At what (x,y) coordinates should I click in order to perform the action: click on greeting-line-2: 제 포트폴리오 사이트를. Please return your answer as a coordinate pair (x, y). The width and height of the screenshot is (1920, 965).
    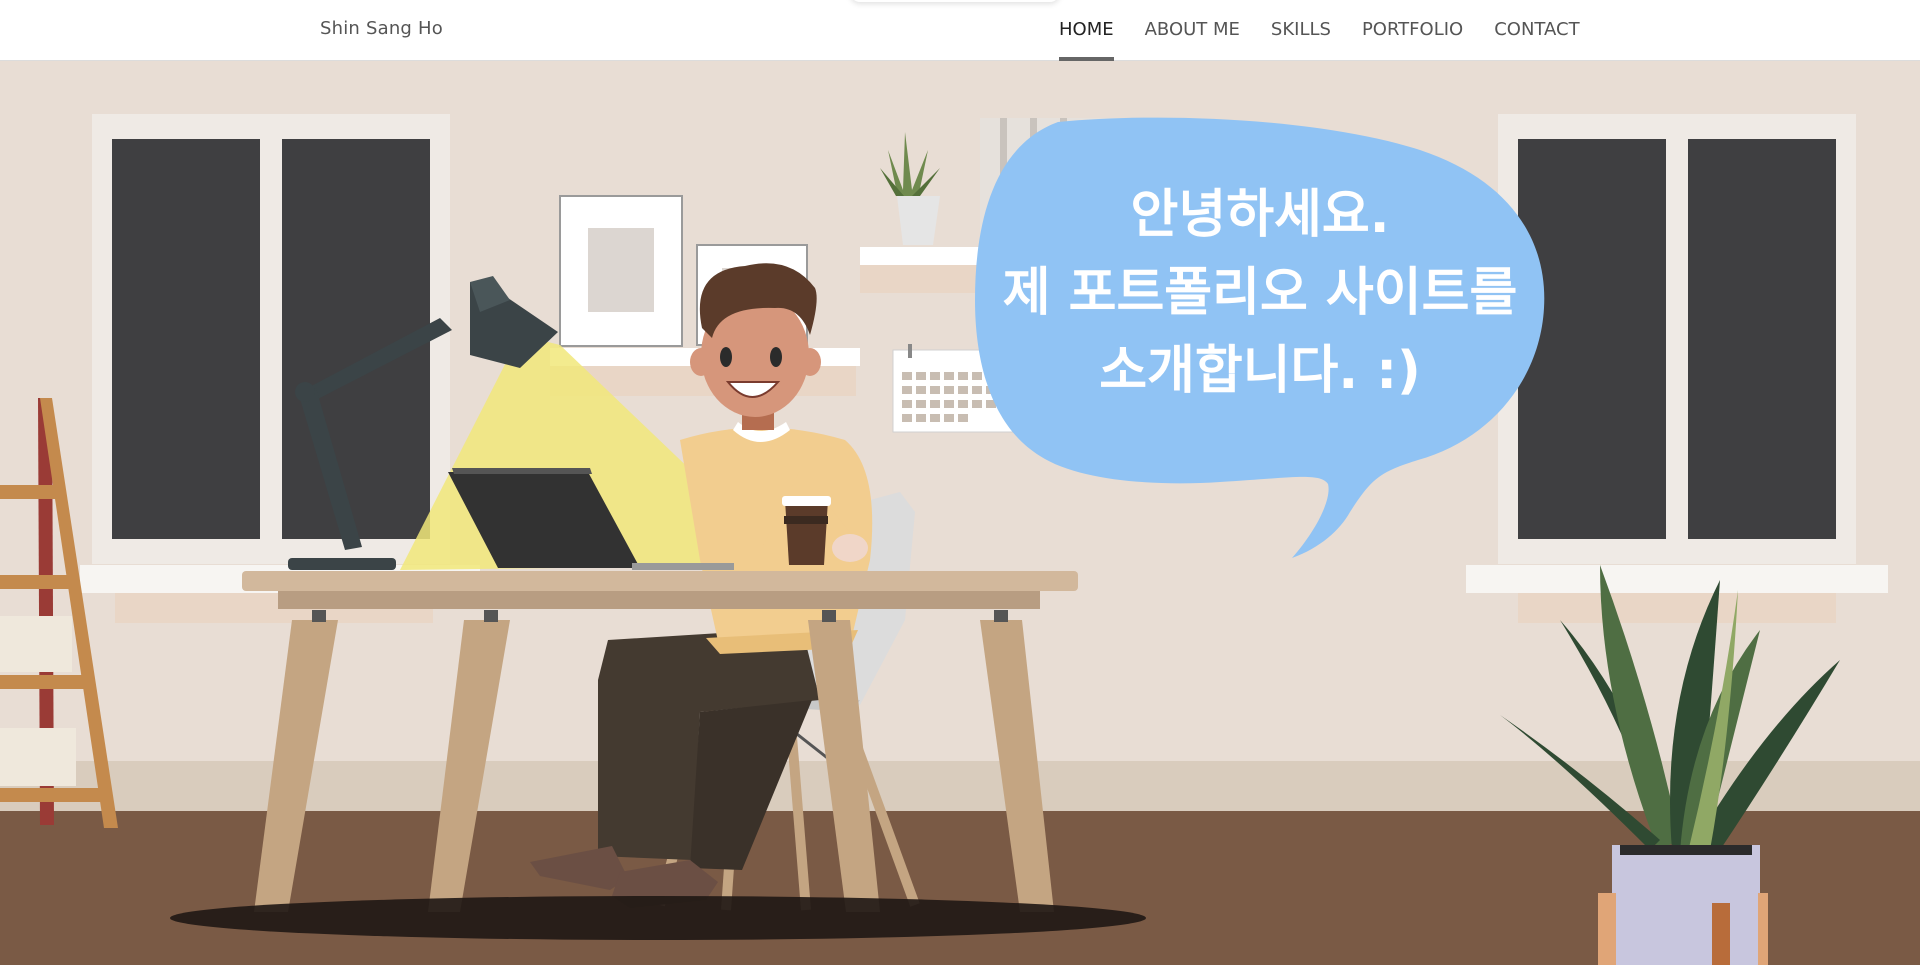
    Looking at the image, I should click on (1260, 293).